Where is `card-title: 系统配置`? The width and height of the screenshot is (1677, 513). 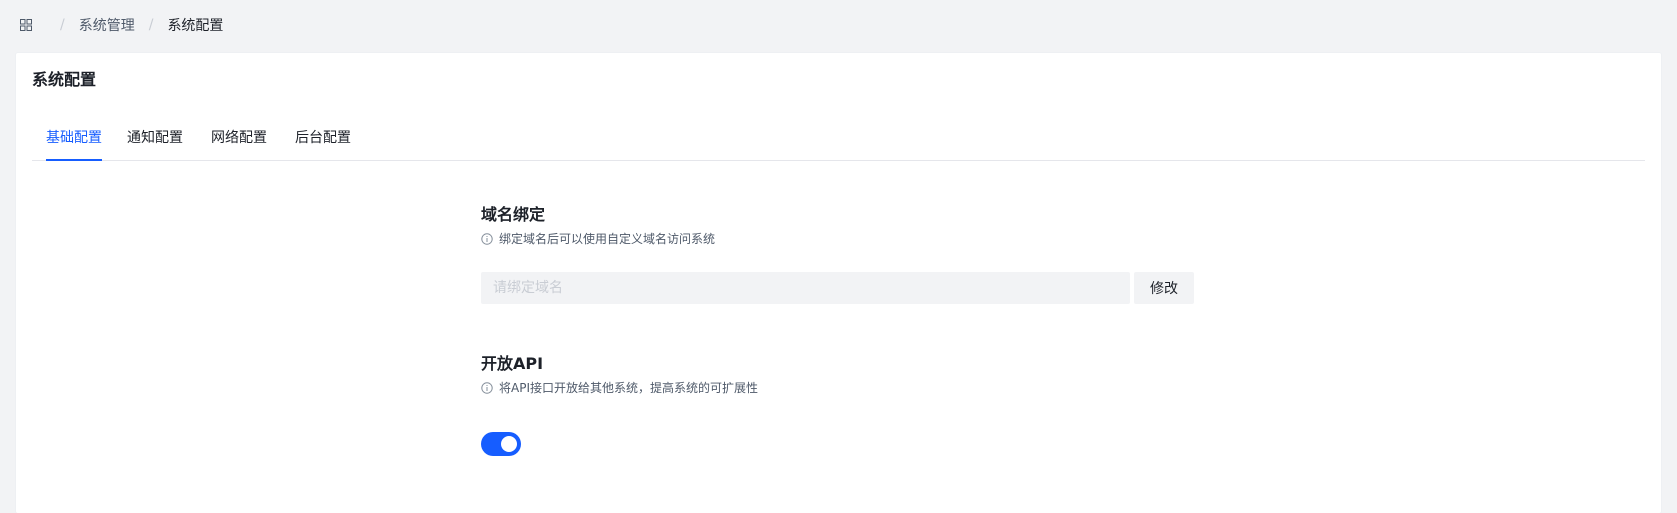
card-title: 系统配置 is located at coordinates (64, 79).